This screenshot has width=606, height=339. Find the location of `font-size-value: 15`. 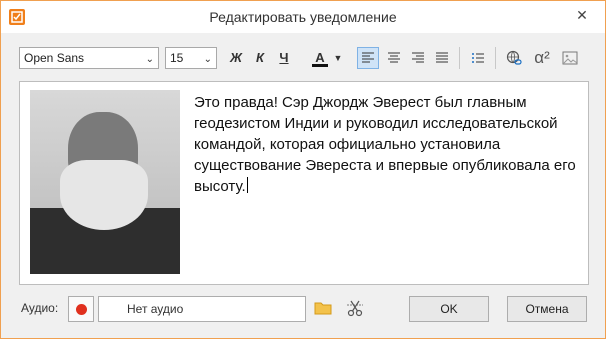

font-size-value: 15 is located at coordinates (177, 58).